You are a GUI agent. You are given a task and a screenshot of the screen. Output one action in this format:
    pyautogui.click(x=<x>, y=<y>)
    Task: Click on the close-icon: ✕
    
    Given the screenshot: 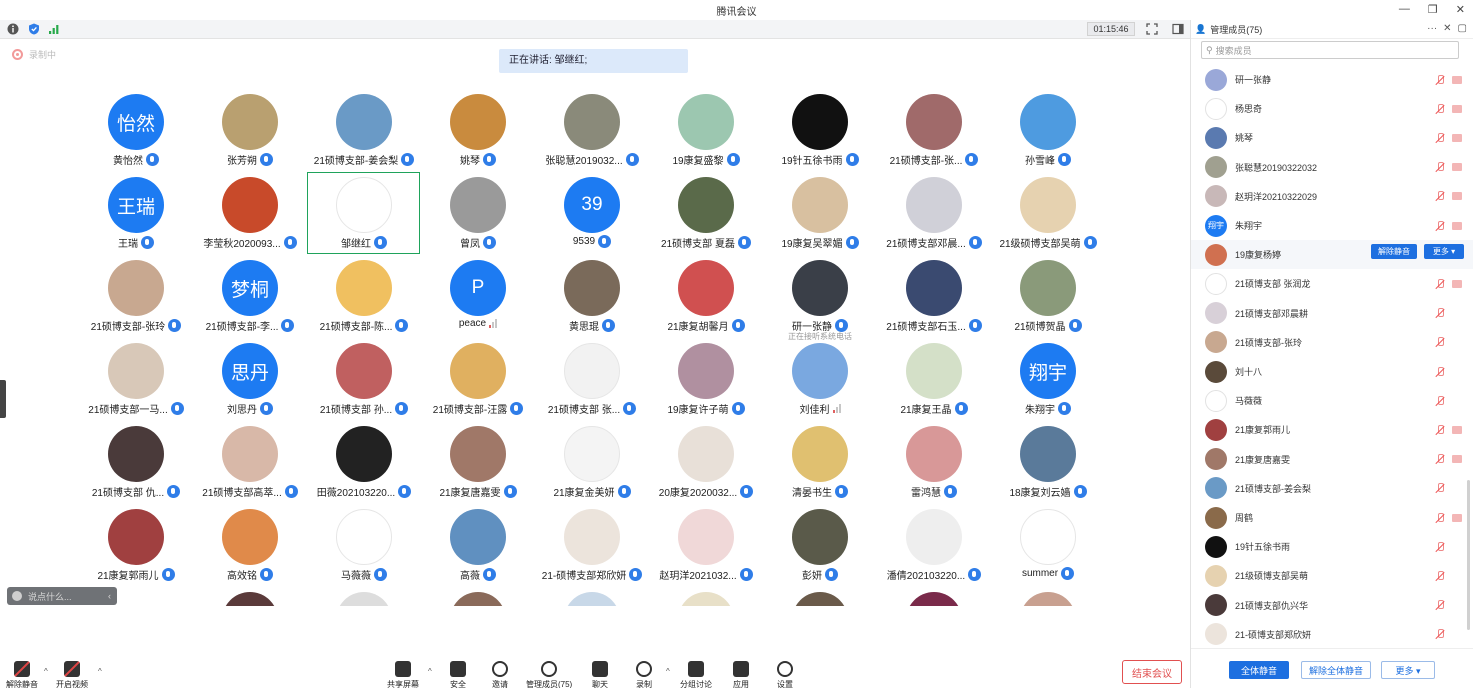 What is the action you would take?
    pyautogui.click(x=1460, y=9)
    